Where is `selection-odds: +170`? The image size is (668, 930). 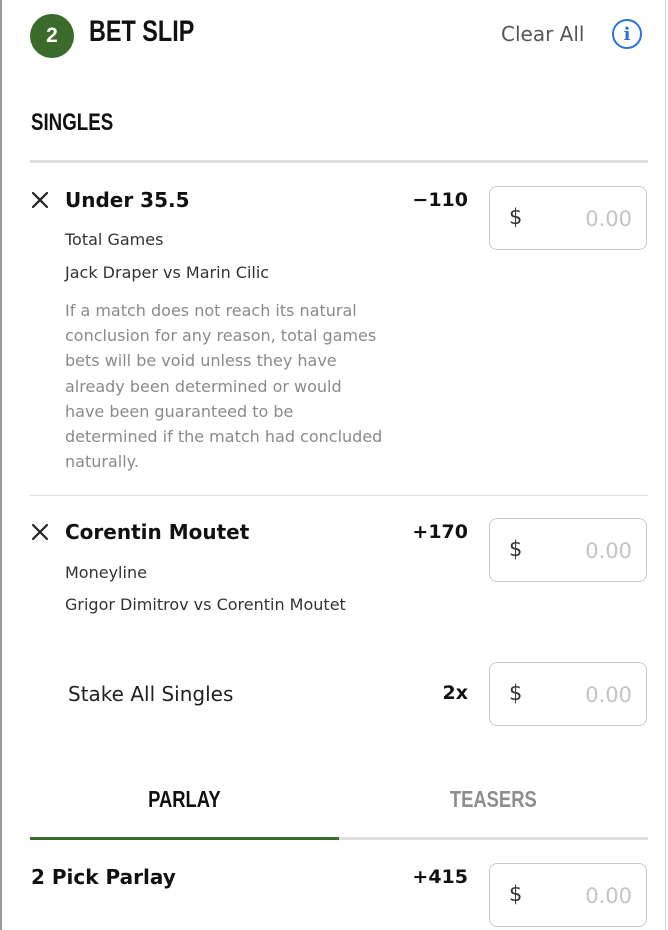
selection-odds: +170 is located at coordinates (440, 532).